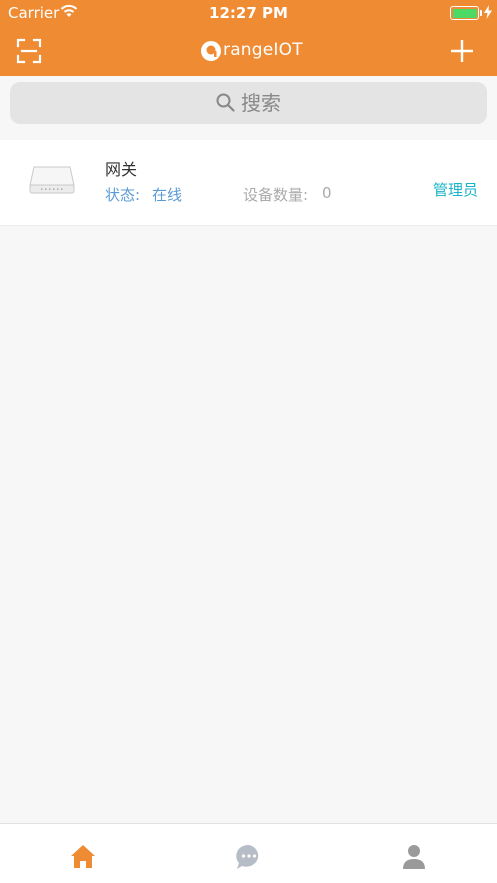 This screenshot has height=883, width=497. What do you see at coordinates (261, 103) in the screenshot?
I see `search-placeholder: 搜索` at bounding box center [261, 103].